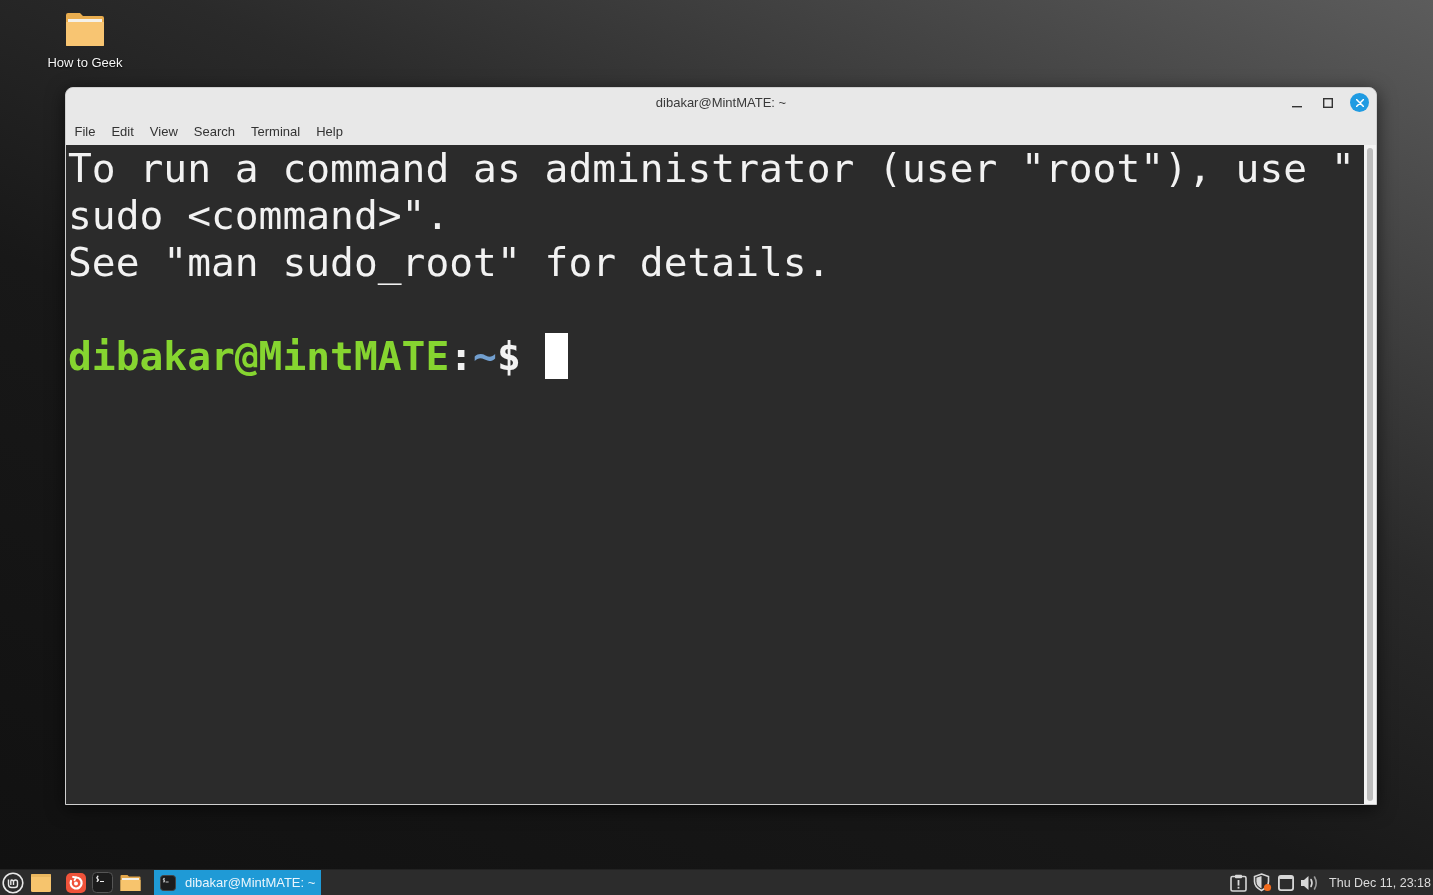  I want to click on maximize-icon, so click(1328, 102).